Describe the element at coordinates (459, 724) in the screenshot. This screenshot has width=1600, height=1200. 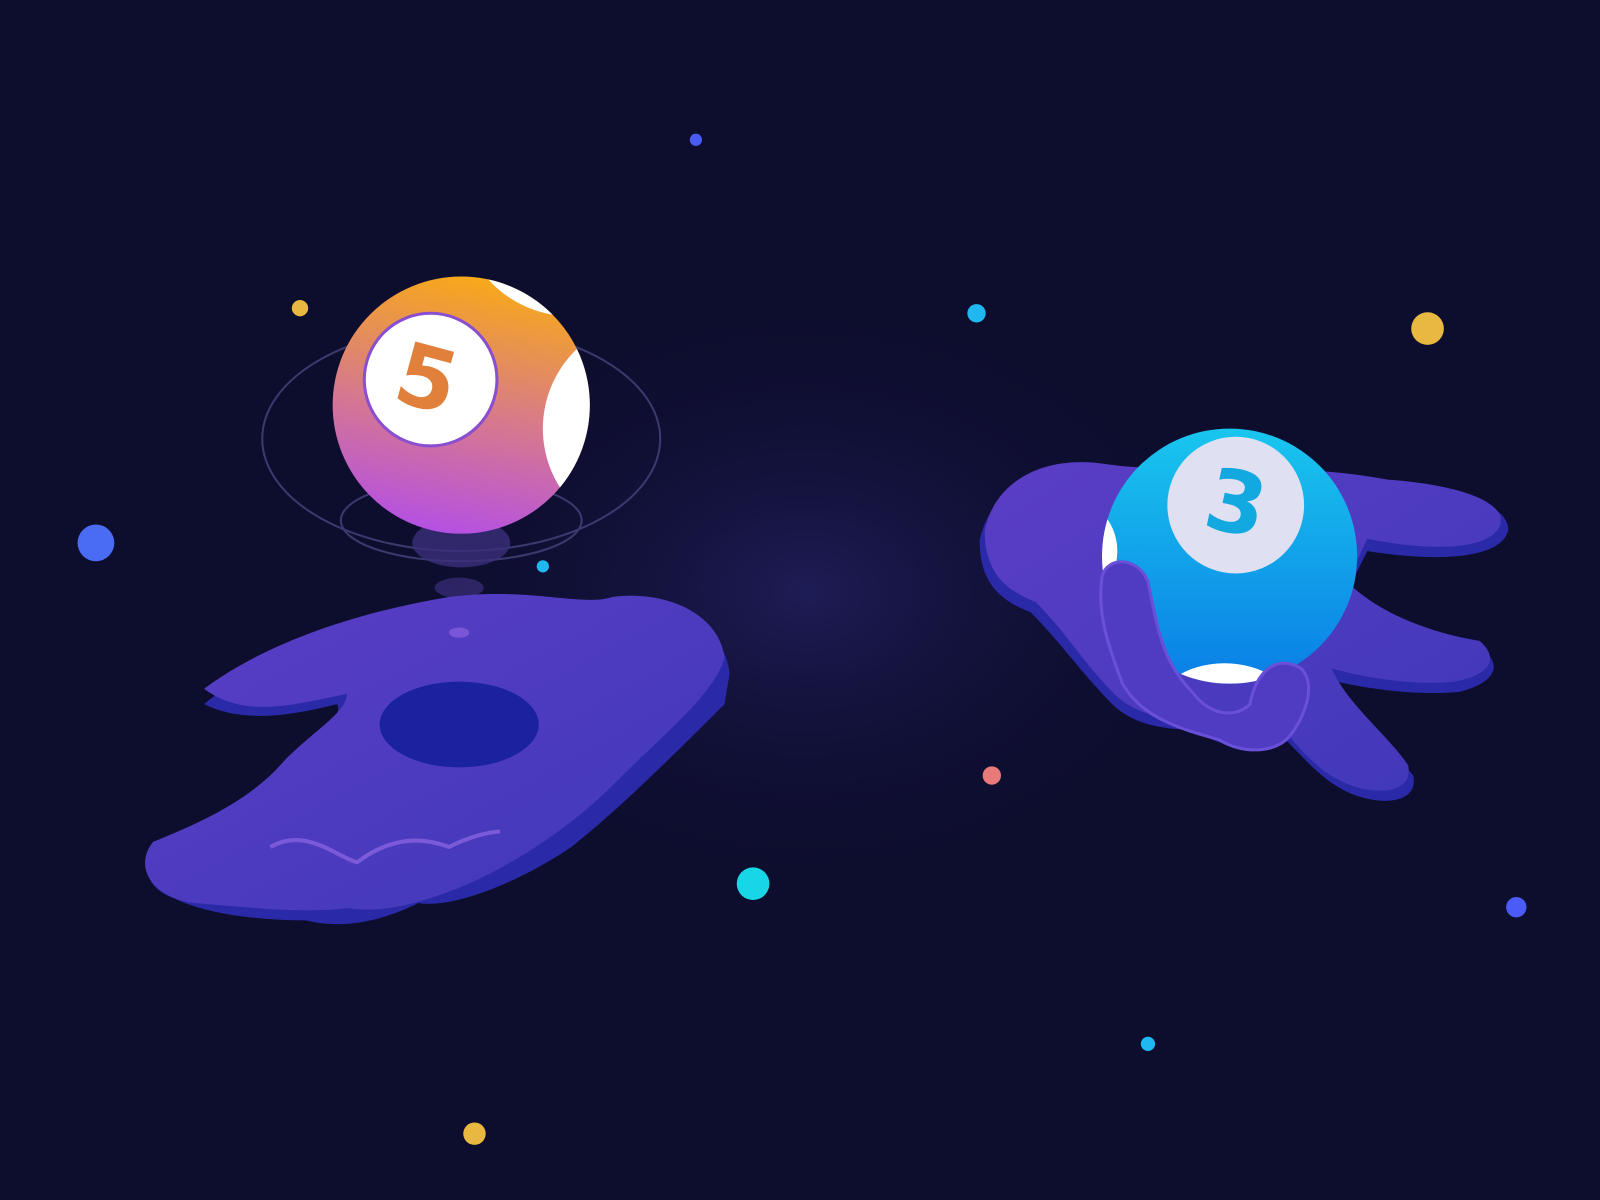
I see `palm-hollow` at that location.